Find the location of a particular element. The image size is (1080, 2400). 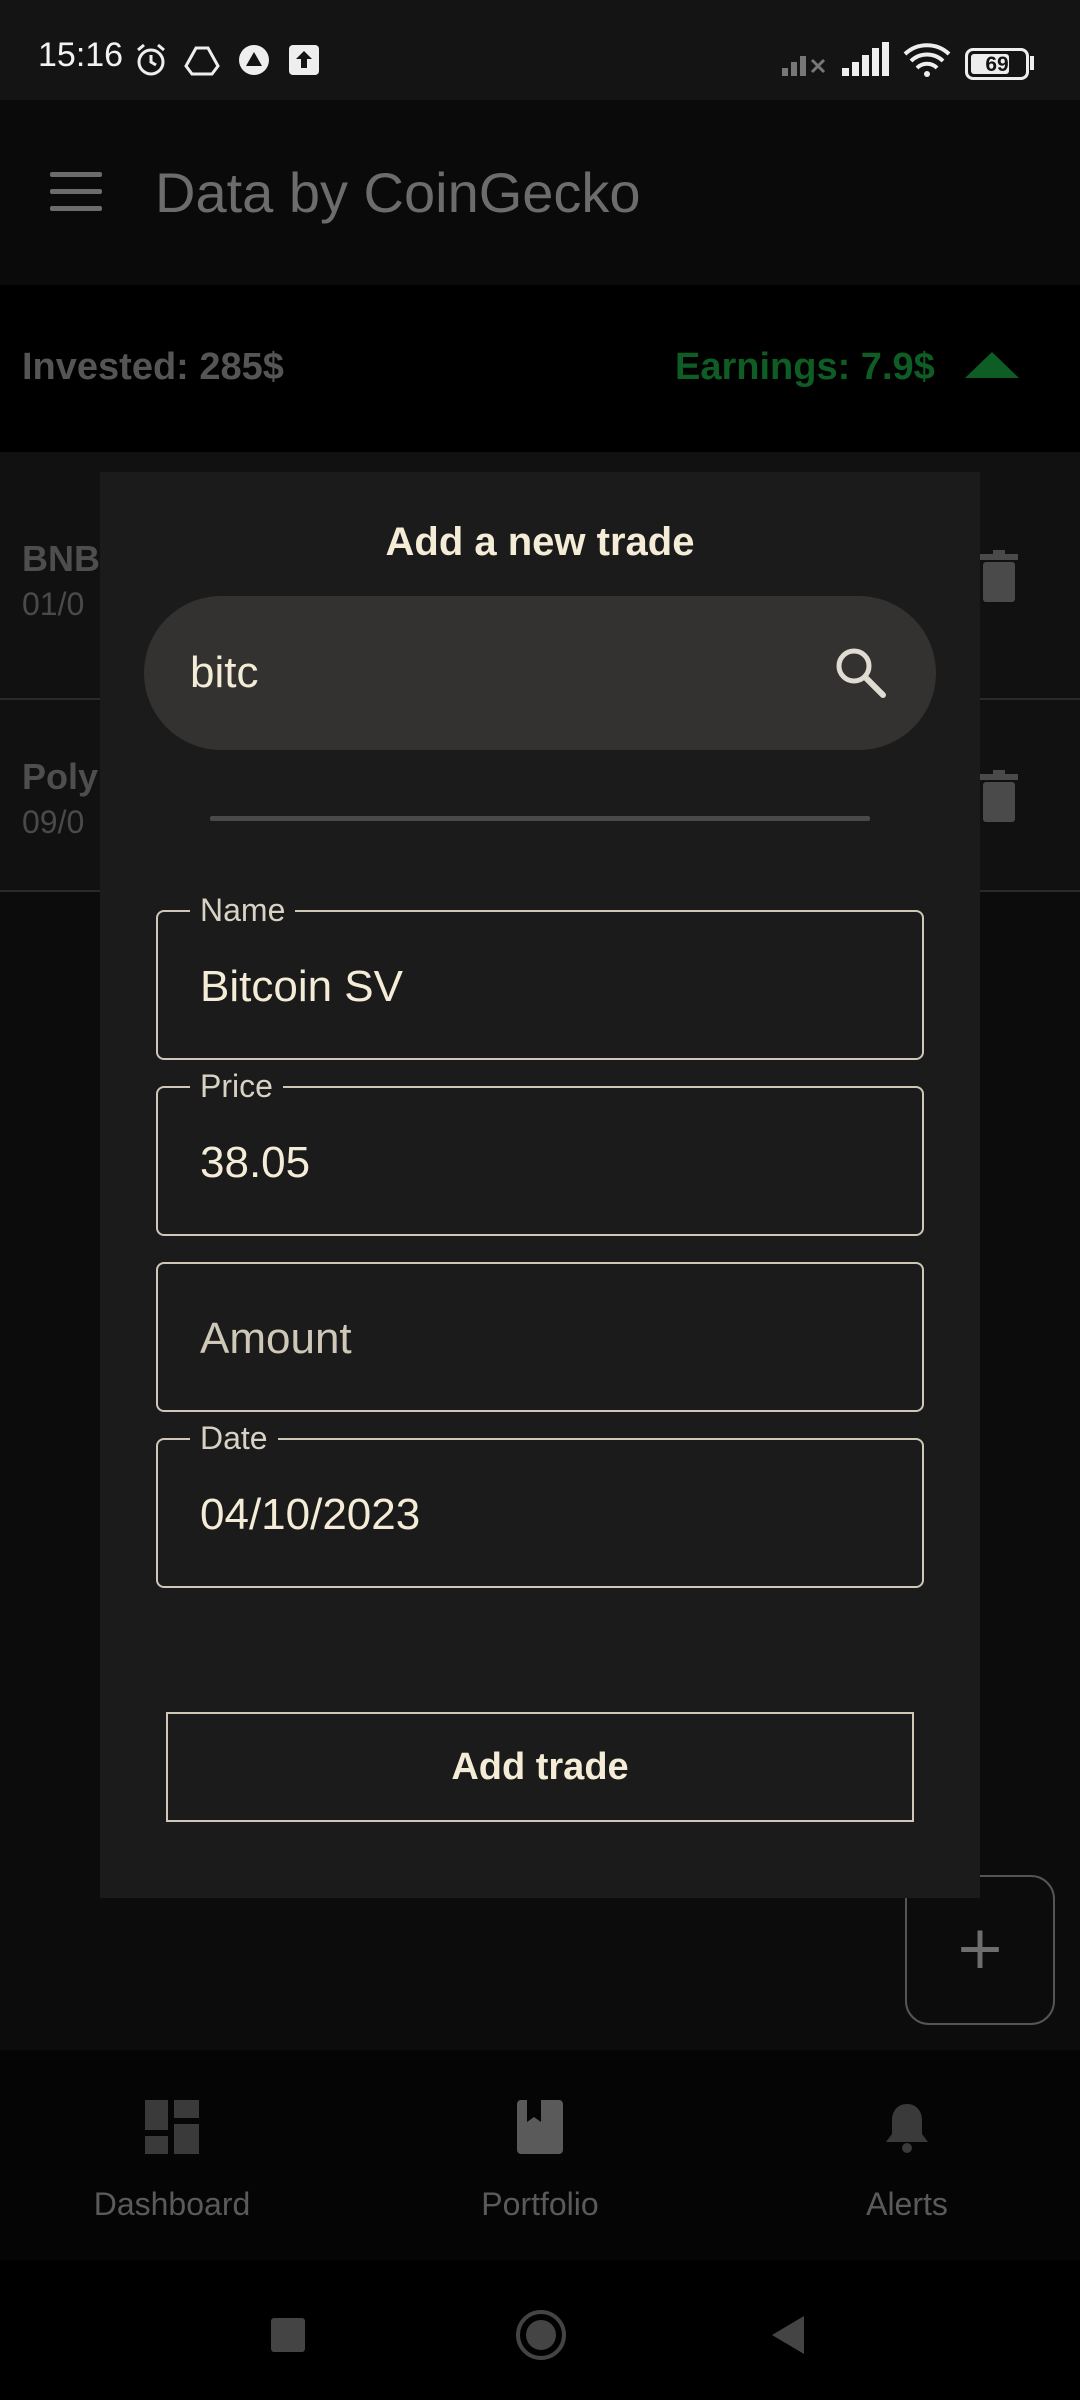

battery-level: 69 is located at coordinates (997, 64).